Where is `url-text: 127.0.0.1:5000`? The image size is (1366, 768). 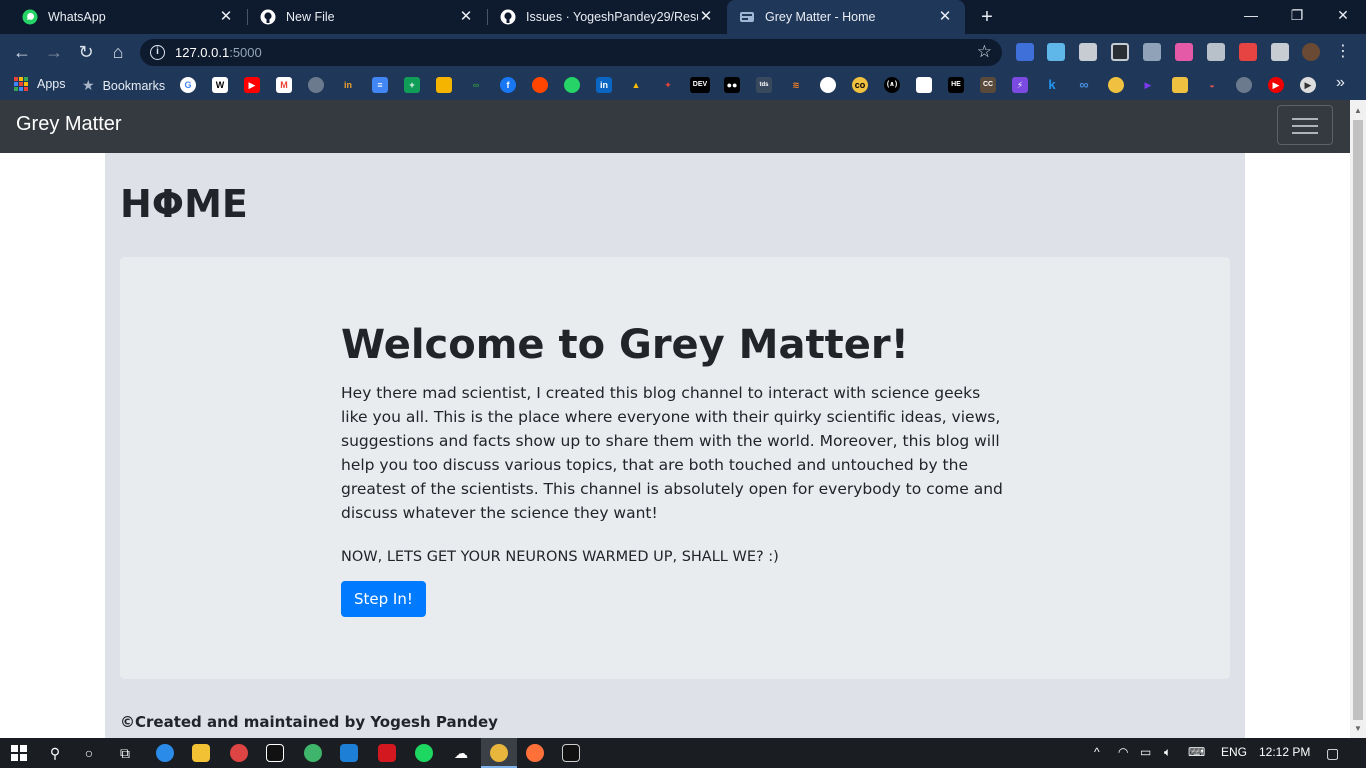 url-text: 127.0.0.1:5000 is located at coordinates (218, 52).